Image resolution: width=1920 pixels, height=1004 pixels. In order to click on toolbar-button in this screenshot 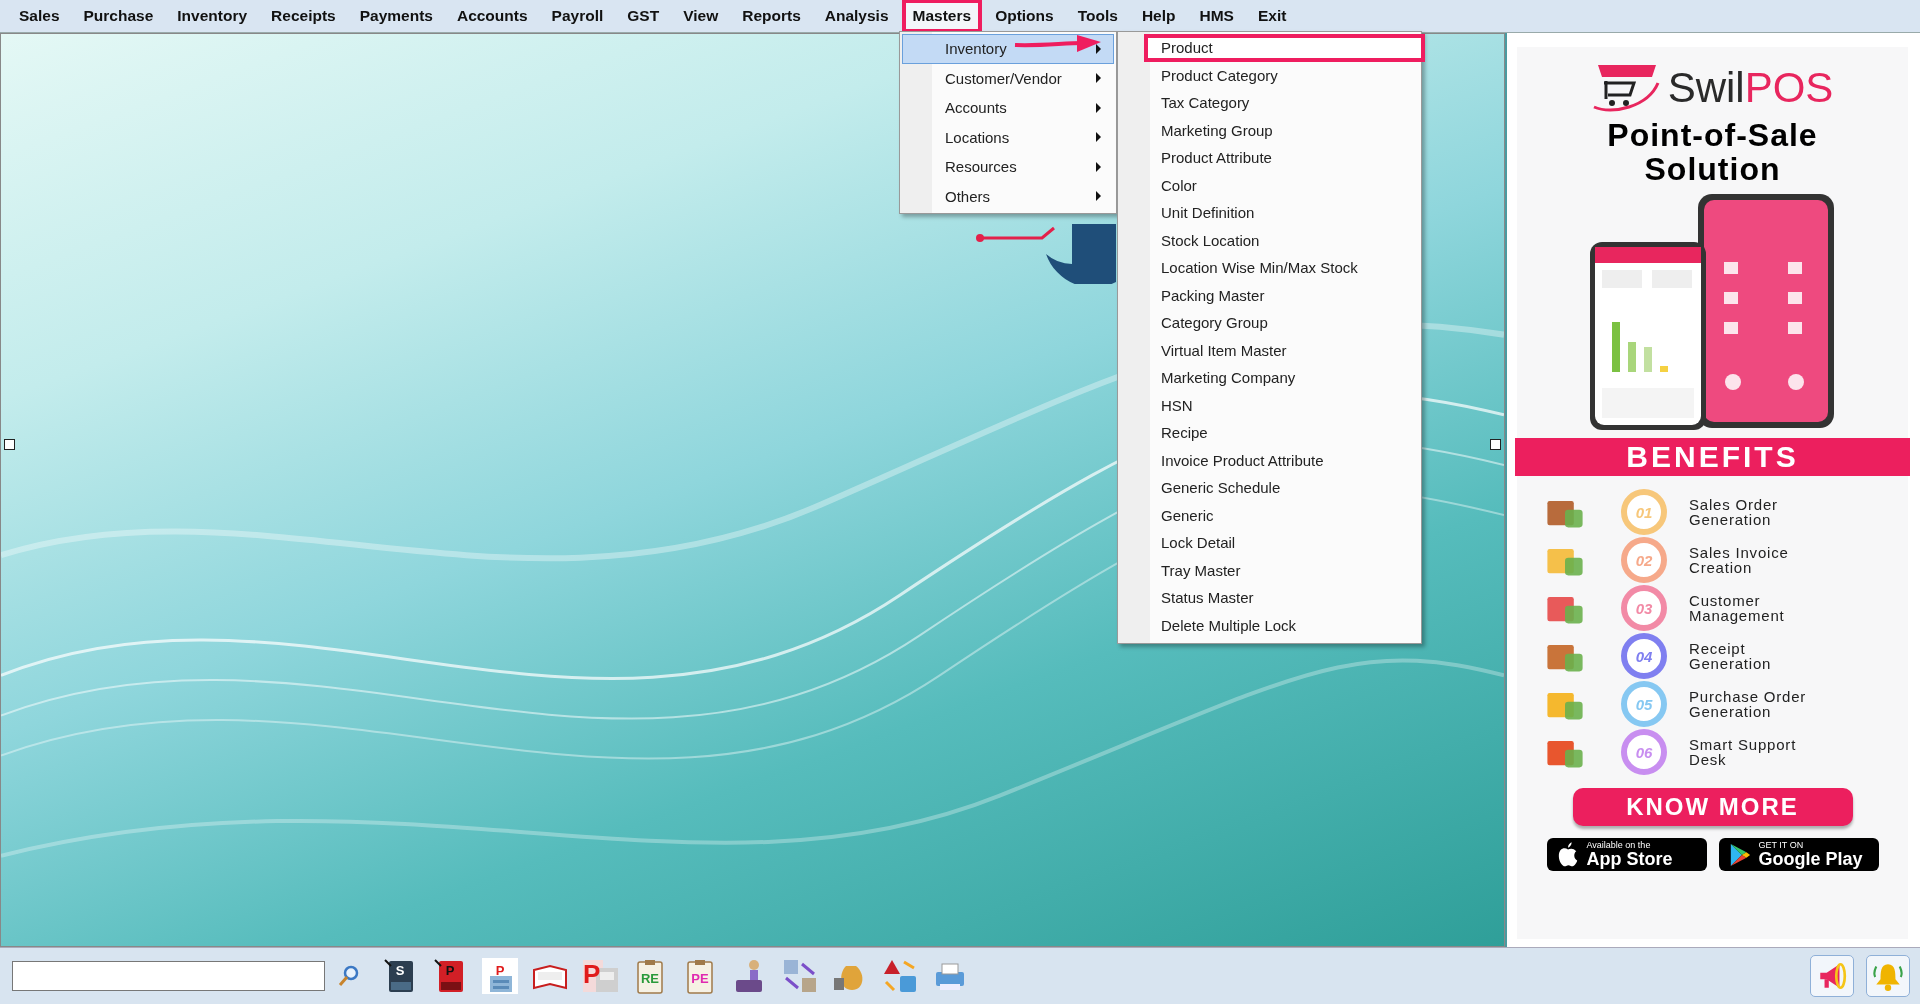, I will do `click(800, 976)`.